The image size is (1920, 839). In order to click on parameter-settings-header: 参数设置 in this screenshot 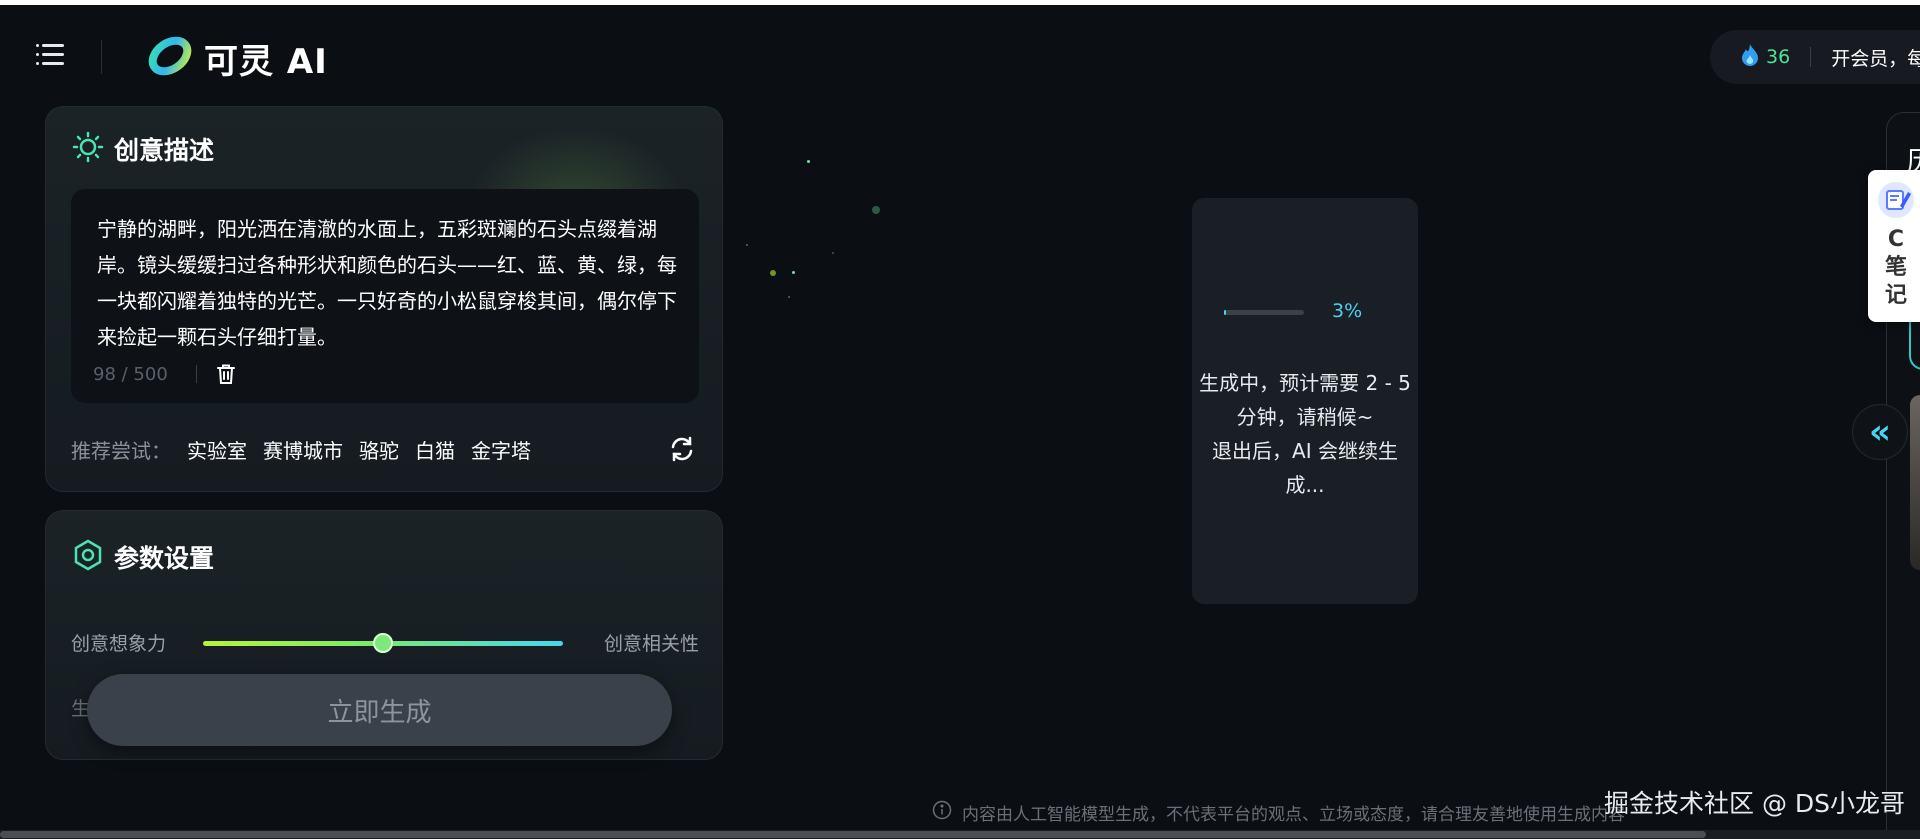, I will do `click(143, 557)`.